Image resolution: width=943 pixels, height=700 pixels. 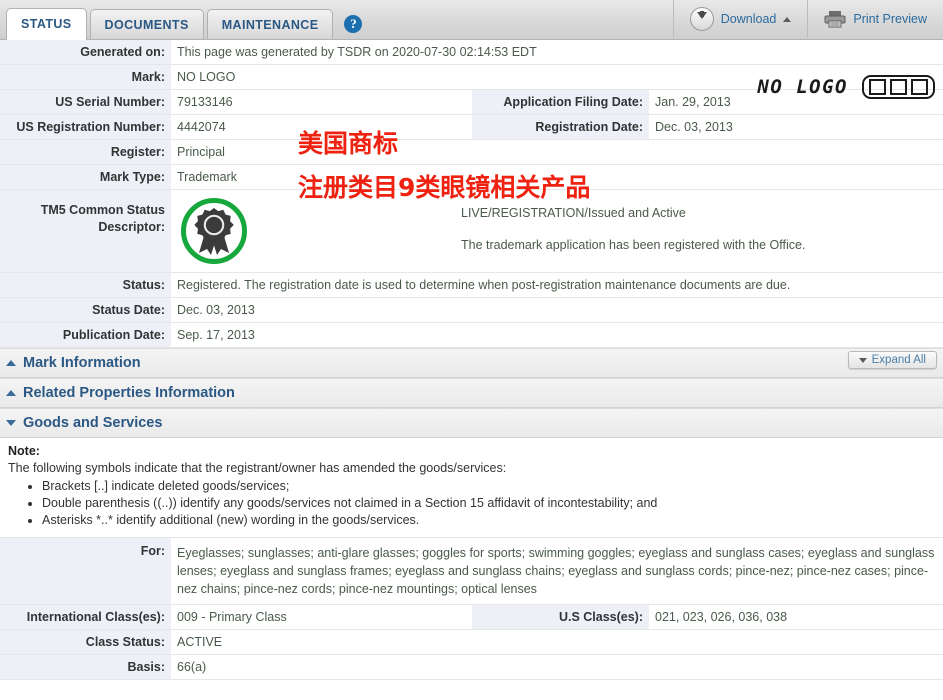 What do you see at coordinates (557, 177) in the screenshot?
I see `mark-type-value: Trademark` at bounding box center [557, 177].